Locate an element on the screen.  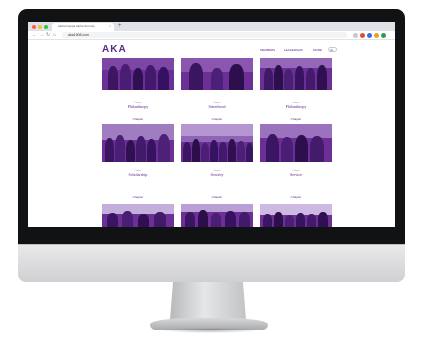
url-text: aka1908.com is located at coordinates (79, 35).